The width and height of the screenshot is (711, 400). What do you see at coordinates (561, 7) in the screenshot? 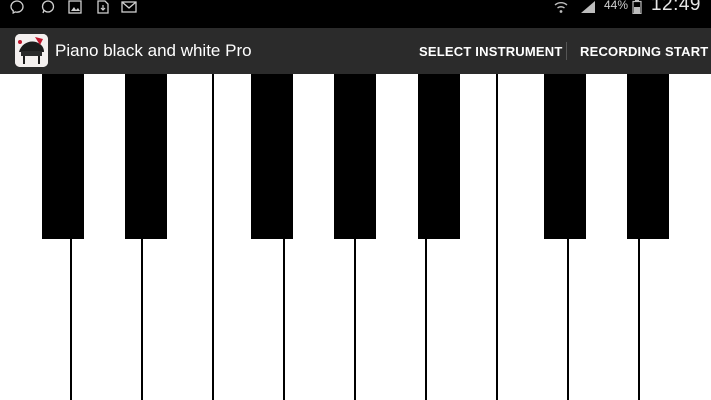
I see `wifi-icon` at bounding box center [561, 7].